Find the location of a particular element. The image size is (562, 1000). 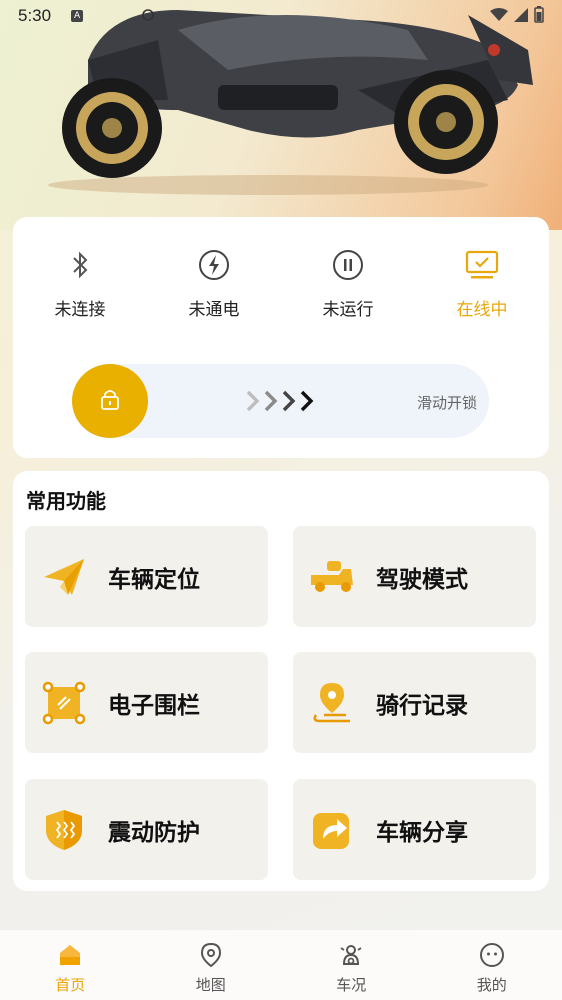

tile-vehicle-location: 车辆定位 is located at coordinates (146, 576).